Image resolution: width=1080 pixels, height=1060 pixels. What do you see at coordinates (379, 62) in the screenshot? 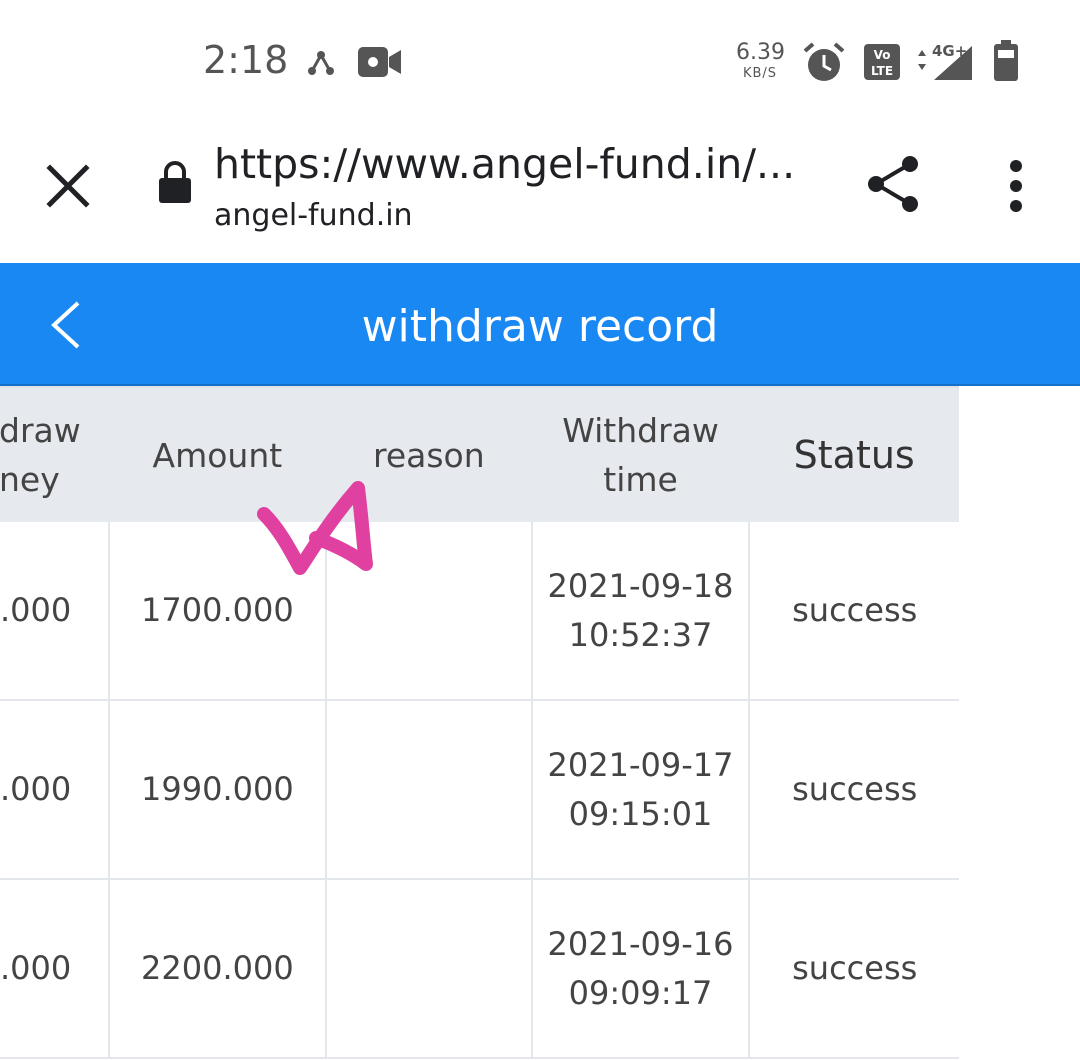
I see `video-record-icon` at bounding box center [379, 62].